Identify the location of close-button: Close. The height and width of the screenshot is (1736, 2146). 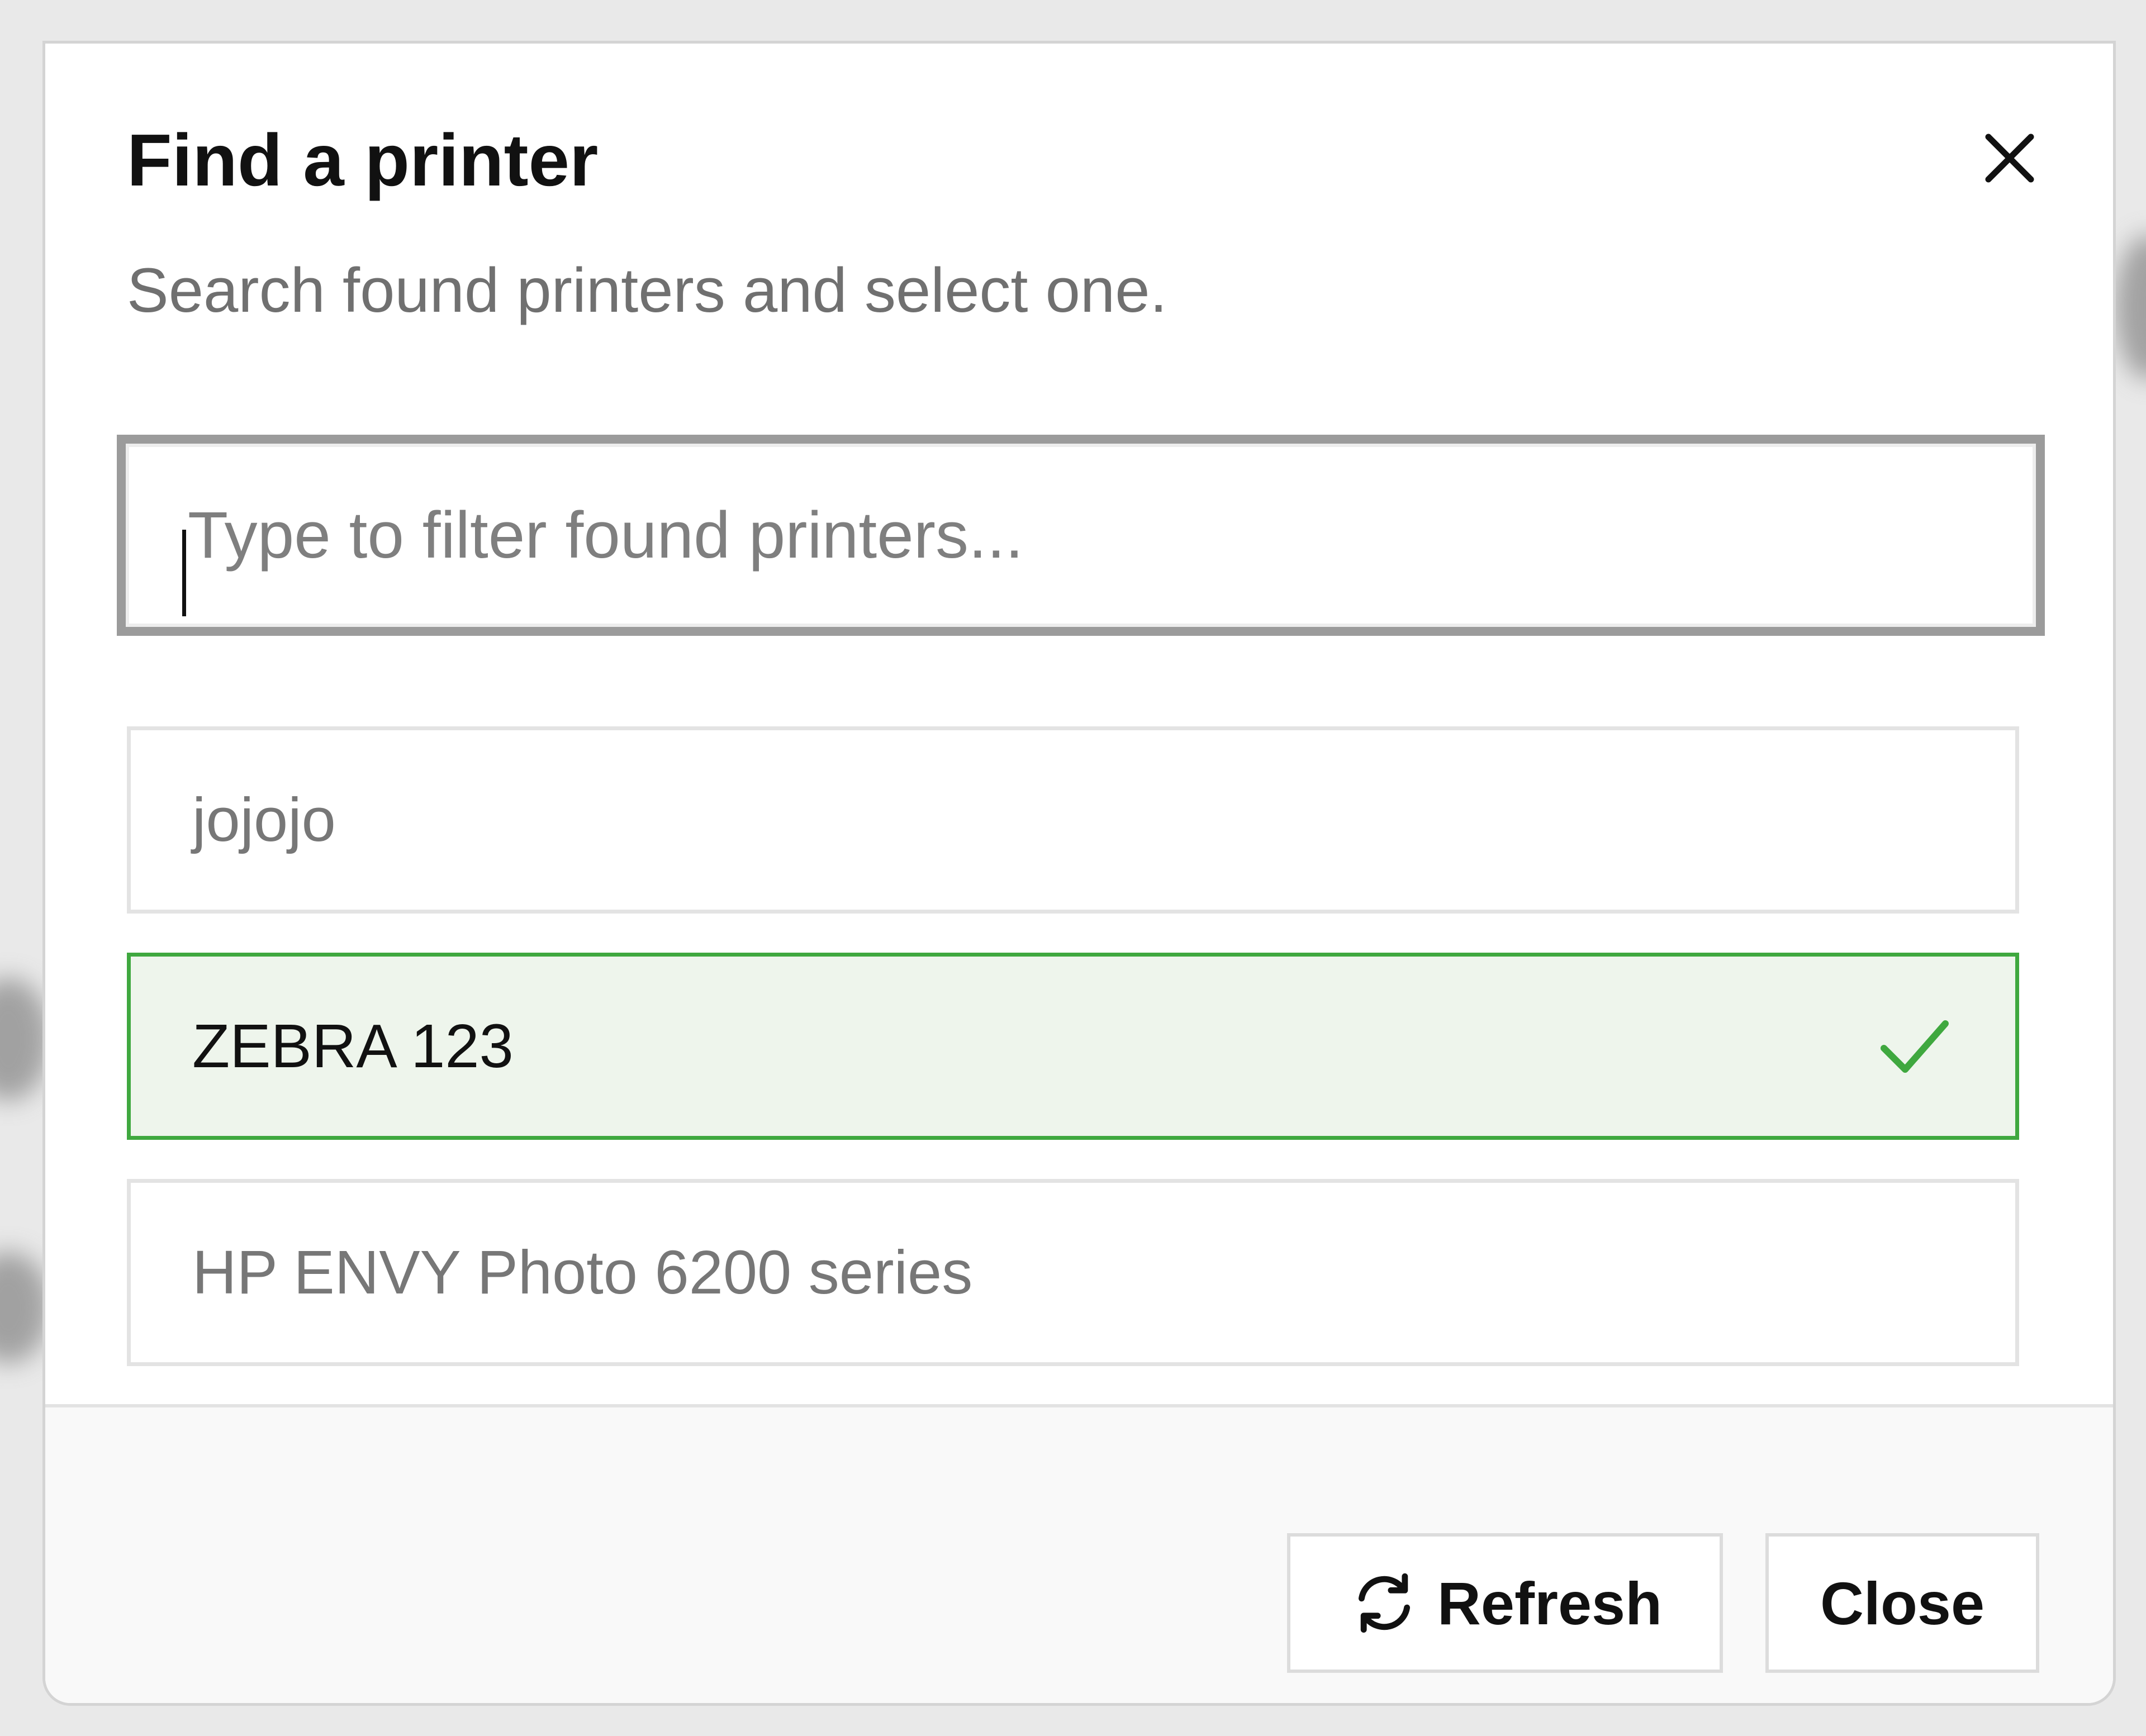
(1902, 1603).